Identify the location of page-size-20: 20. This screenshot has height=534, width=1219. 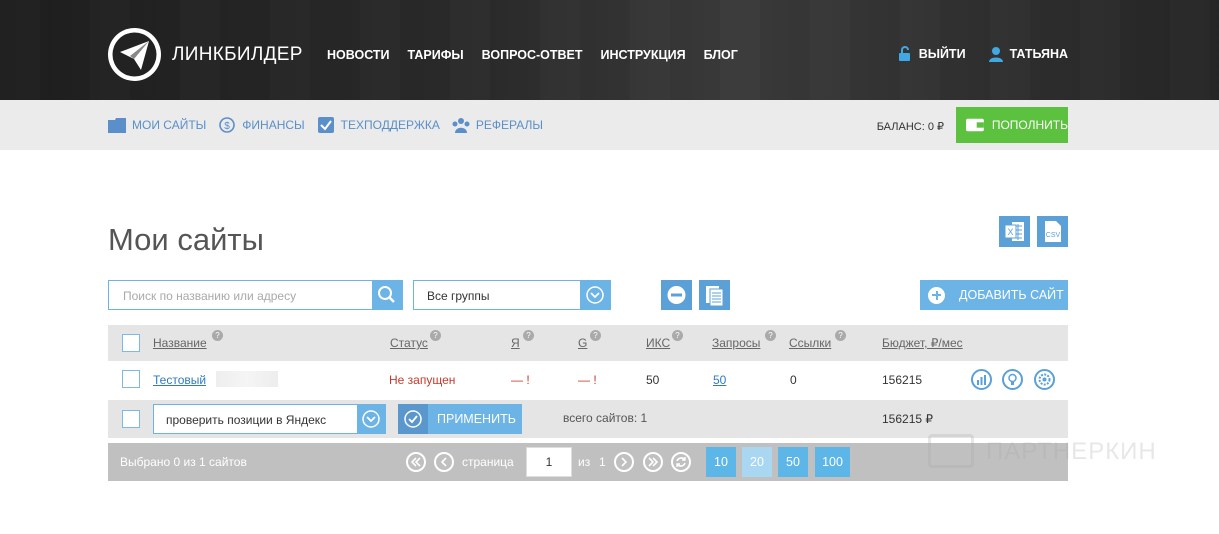
(757, 462).